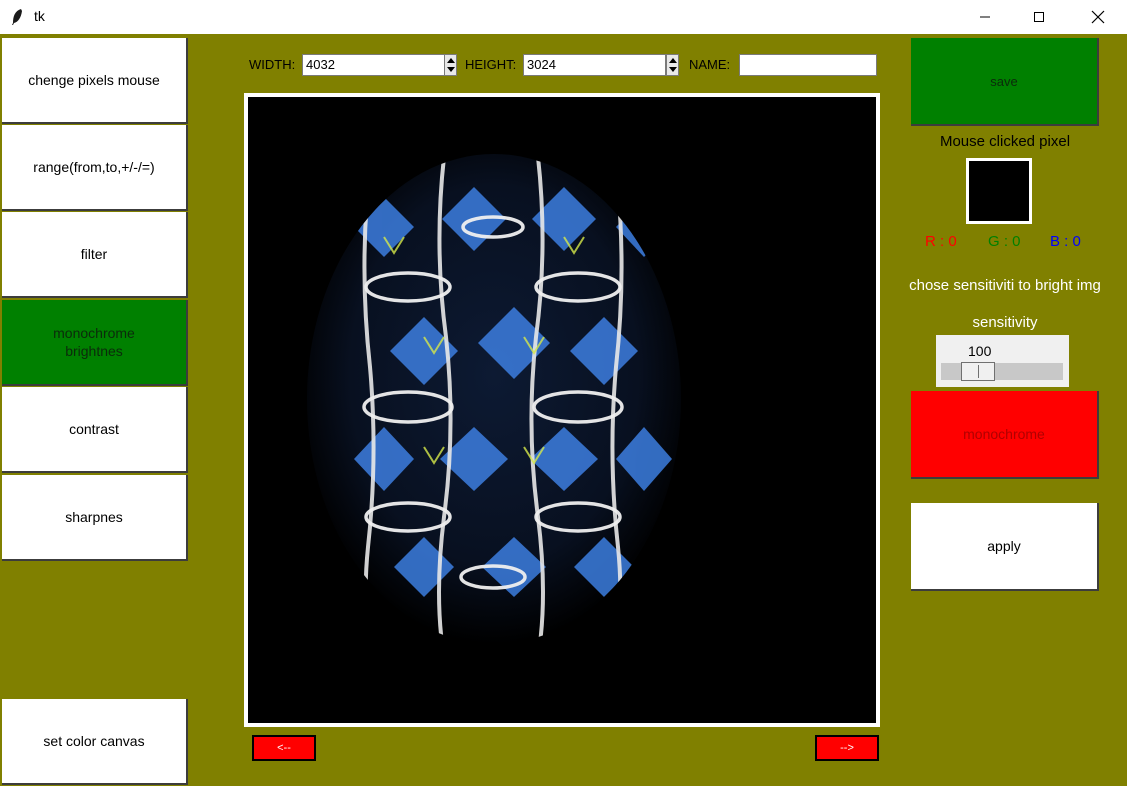 The width and height of the screenshot is (1127, 789). What do you see at coordinates (450, 65) in the screenshot?
I see `width-spin-arrows` at bounding box center [450, 65].